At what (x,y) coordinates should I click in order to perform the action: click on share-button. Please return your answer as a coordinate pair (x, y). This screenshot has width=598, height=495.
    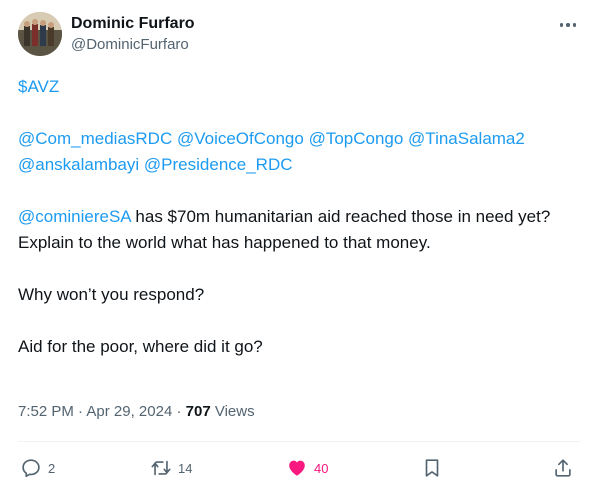
    Looking at the image, I should click on (563, 468).